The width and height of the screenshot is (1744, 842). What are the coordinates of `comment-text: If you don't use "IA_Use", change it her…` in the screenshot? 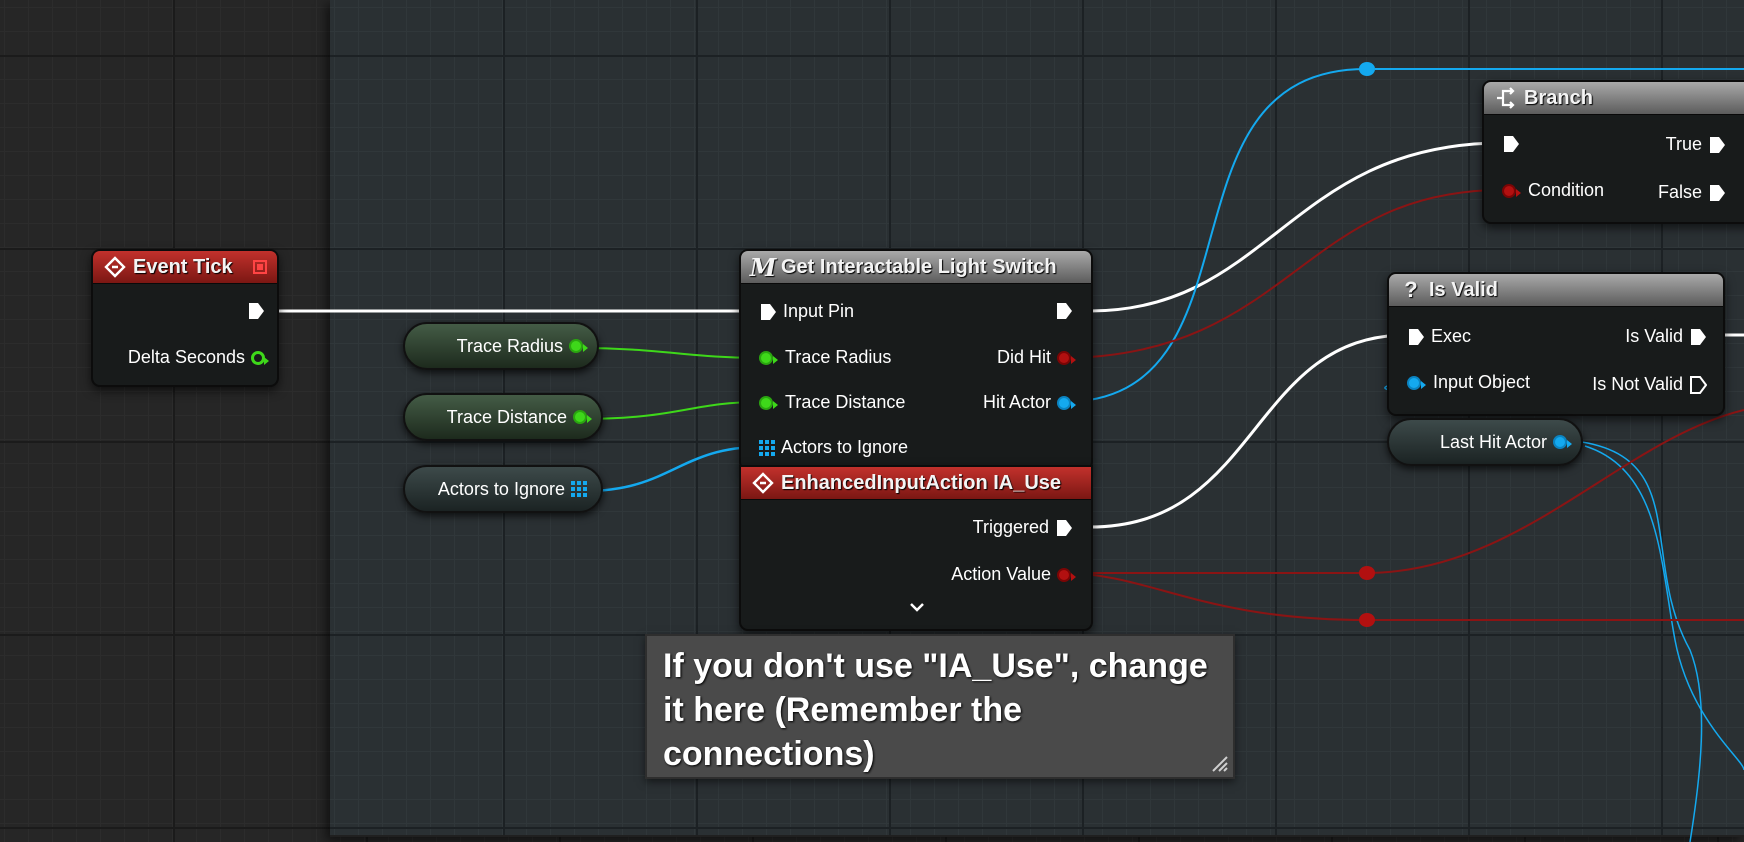 It's located at (935, 710).